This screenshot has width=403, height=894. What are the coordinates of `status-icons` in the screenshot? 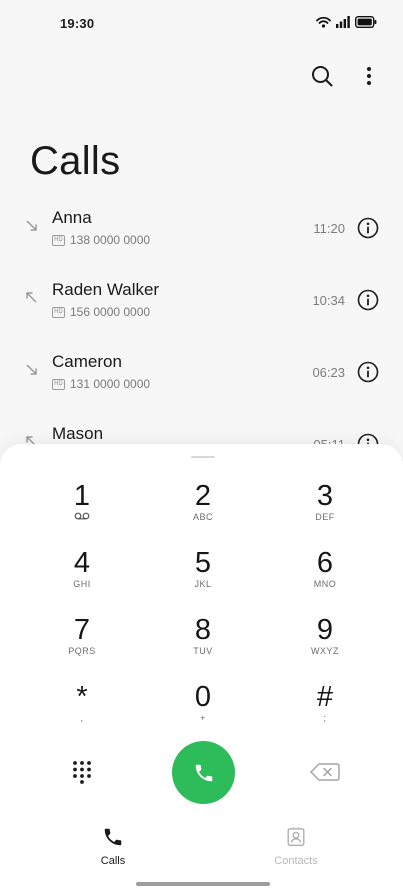 It's located at (346, 22).